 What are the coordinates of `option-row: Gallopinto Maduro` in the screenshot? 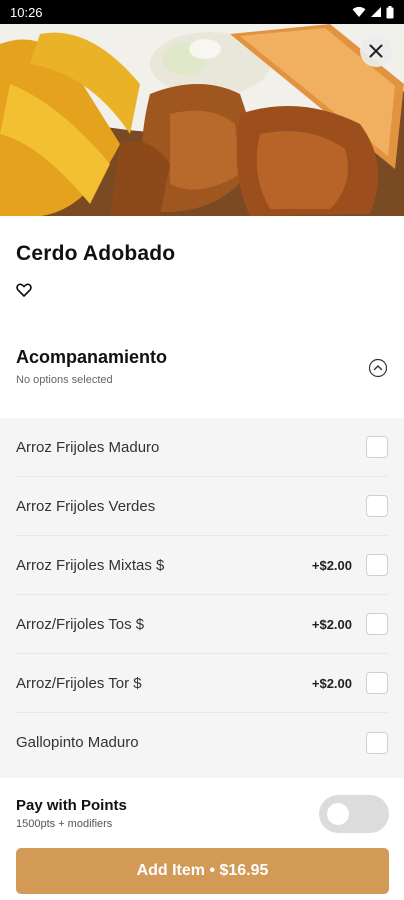 It's located at (202, 742).